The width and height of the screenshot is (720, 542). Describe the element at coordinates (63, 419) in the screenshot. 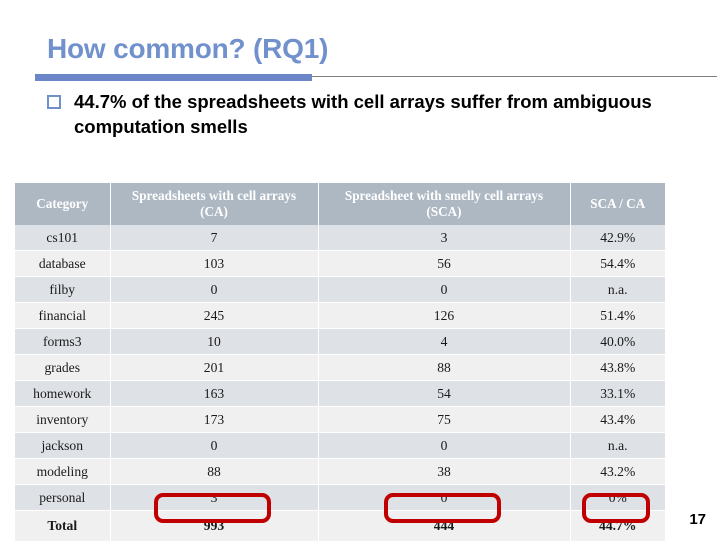

I see `cell-category: inventory` at that location.